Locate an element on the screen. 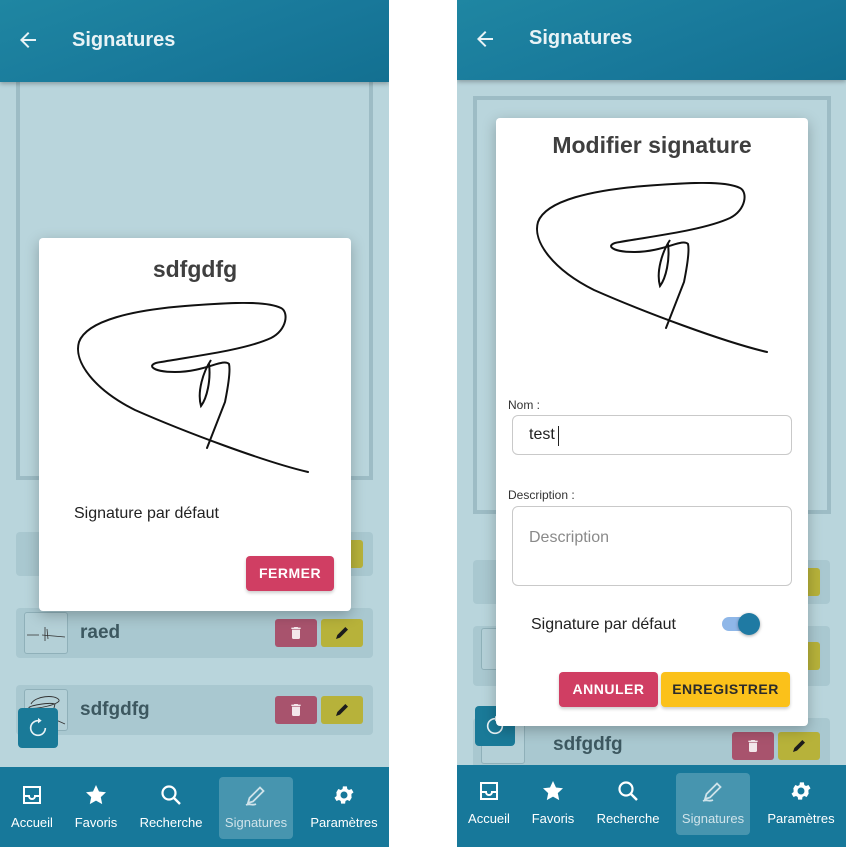 The image size is (846, 847). list-item: sdfgdfg is located at coordinates (194, 710).